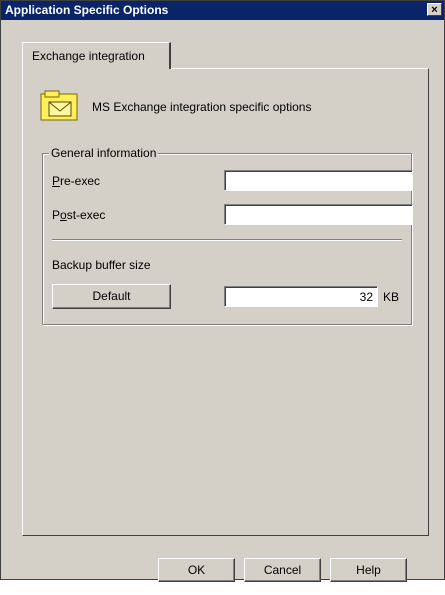 The height and width of the screenshot is (595, 445). What do you see at coordinates (318, 180) in the screenshot?
I see `pre-exec-input` at bounding box center [318, 180].